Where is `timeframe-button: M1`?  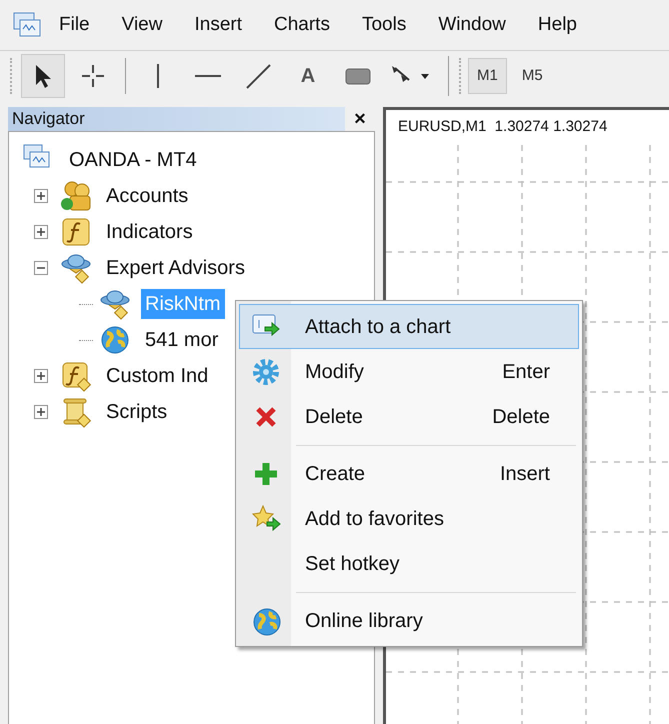 timeframe-button: M1 is located at coordinates (487, 76).